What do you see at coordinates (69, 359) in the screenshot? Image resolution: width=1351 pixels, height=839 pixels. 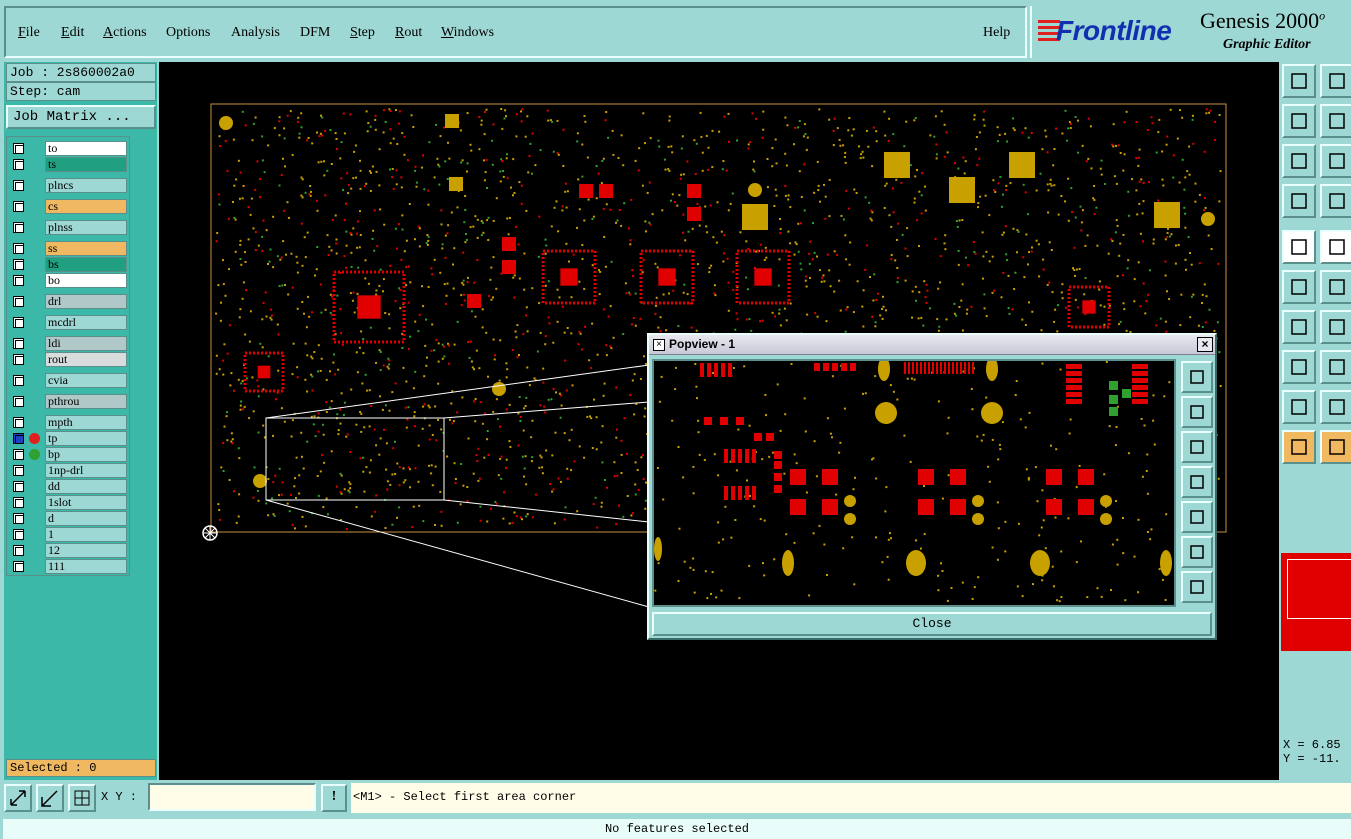 I see `layer-row: rout` at bounding box center [69, 359].